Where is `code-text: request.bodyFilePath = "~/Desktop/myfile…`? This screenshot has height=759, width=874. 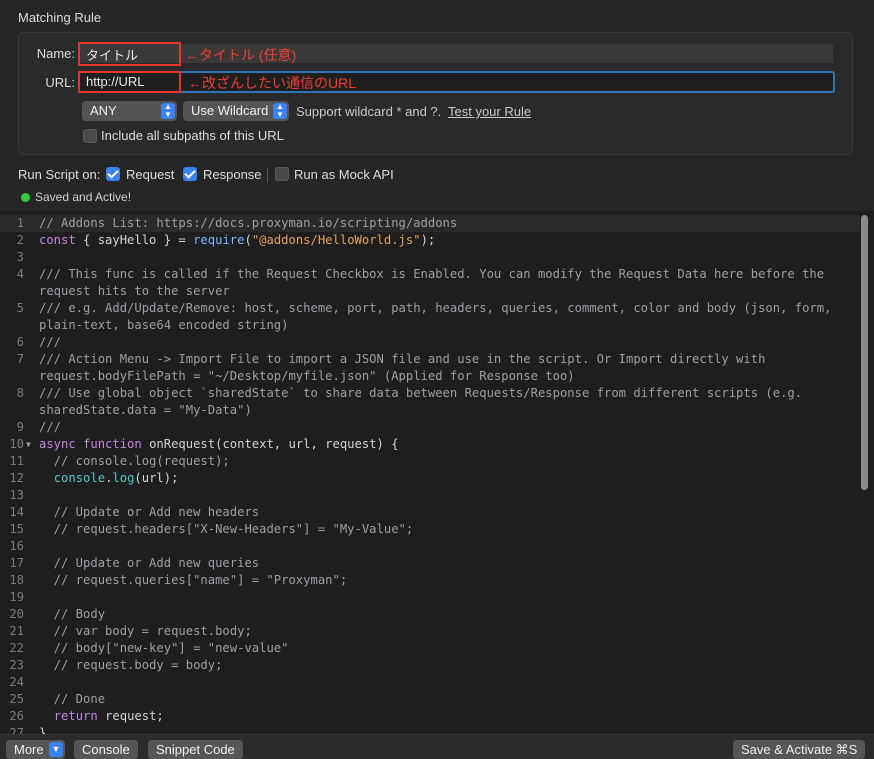 code-text: request.bodyFilePath = "~/Desktop/myfile… is located at coordinates (307, 376).